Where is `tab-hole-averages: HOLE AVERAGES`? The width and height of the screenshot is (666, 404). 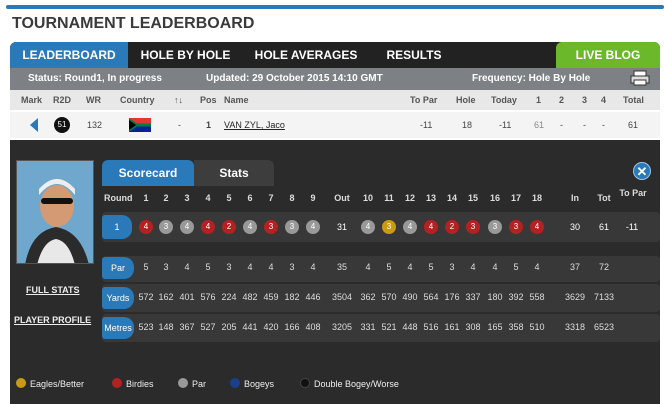
tab-hole-averages: HOLE AVERAGES is located at coordinates (306, 55).